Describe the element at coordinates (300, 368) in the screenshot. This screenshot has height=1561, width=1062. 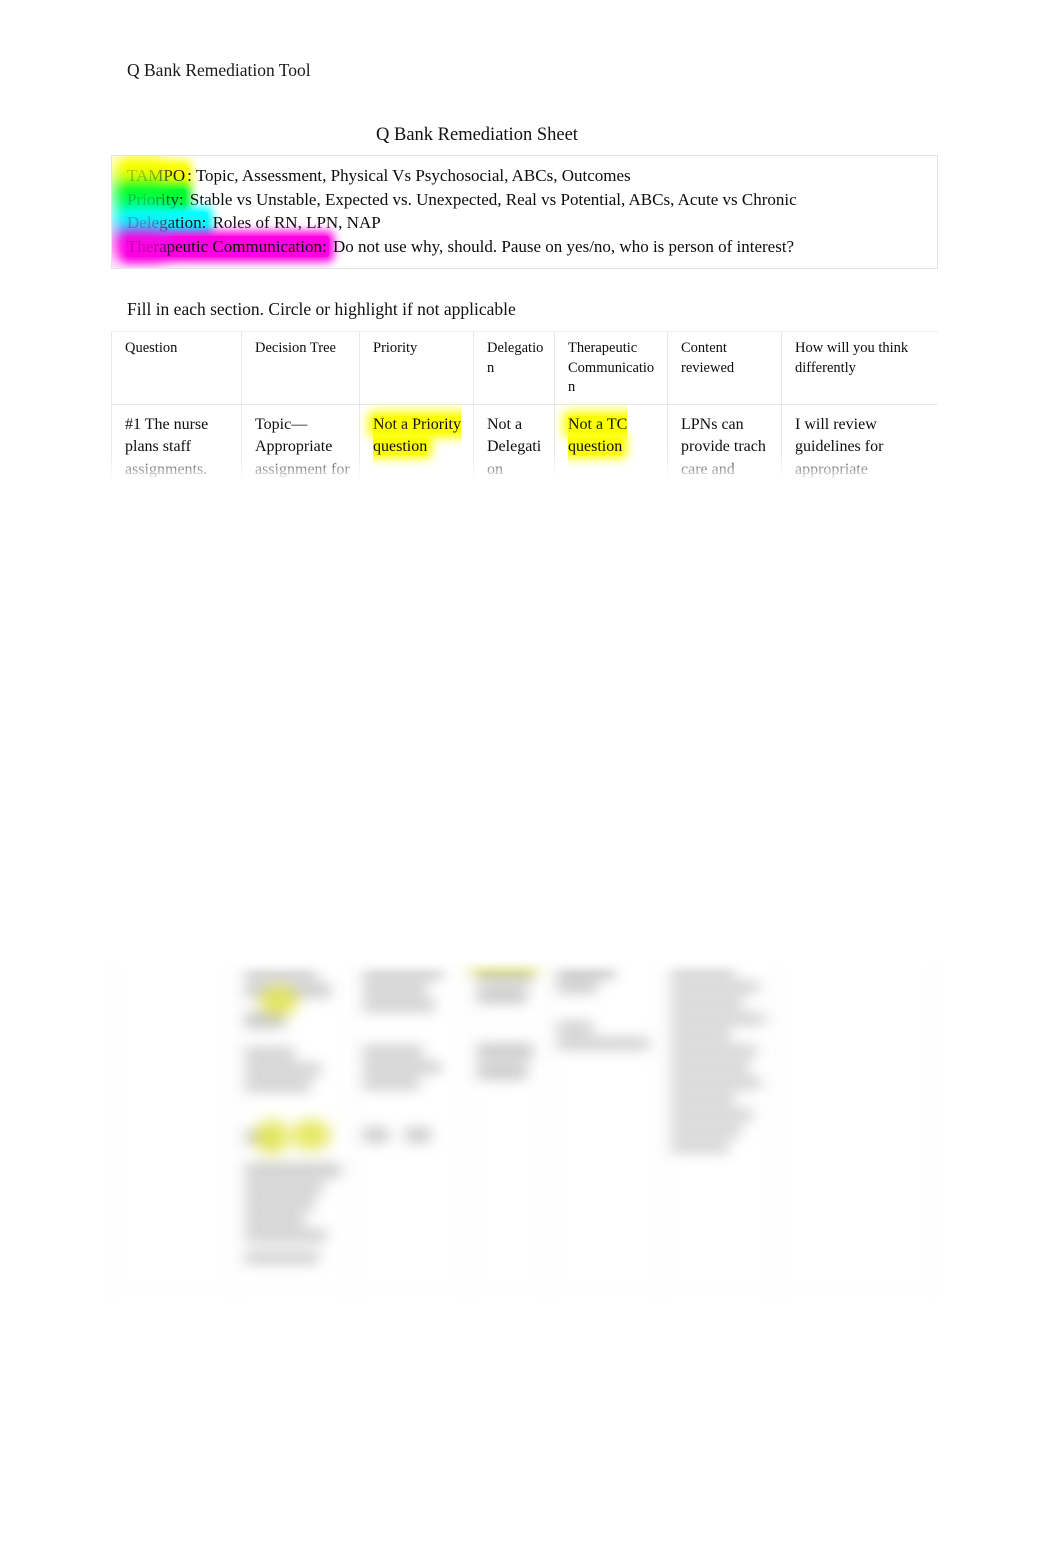
I see `column-header-decision-tree: Decision Tree` at that location.